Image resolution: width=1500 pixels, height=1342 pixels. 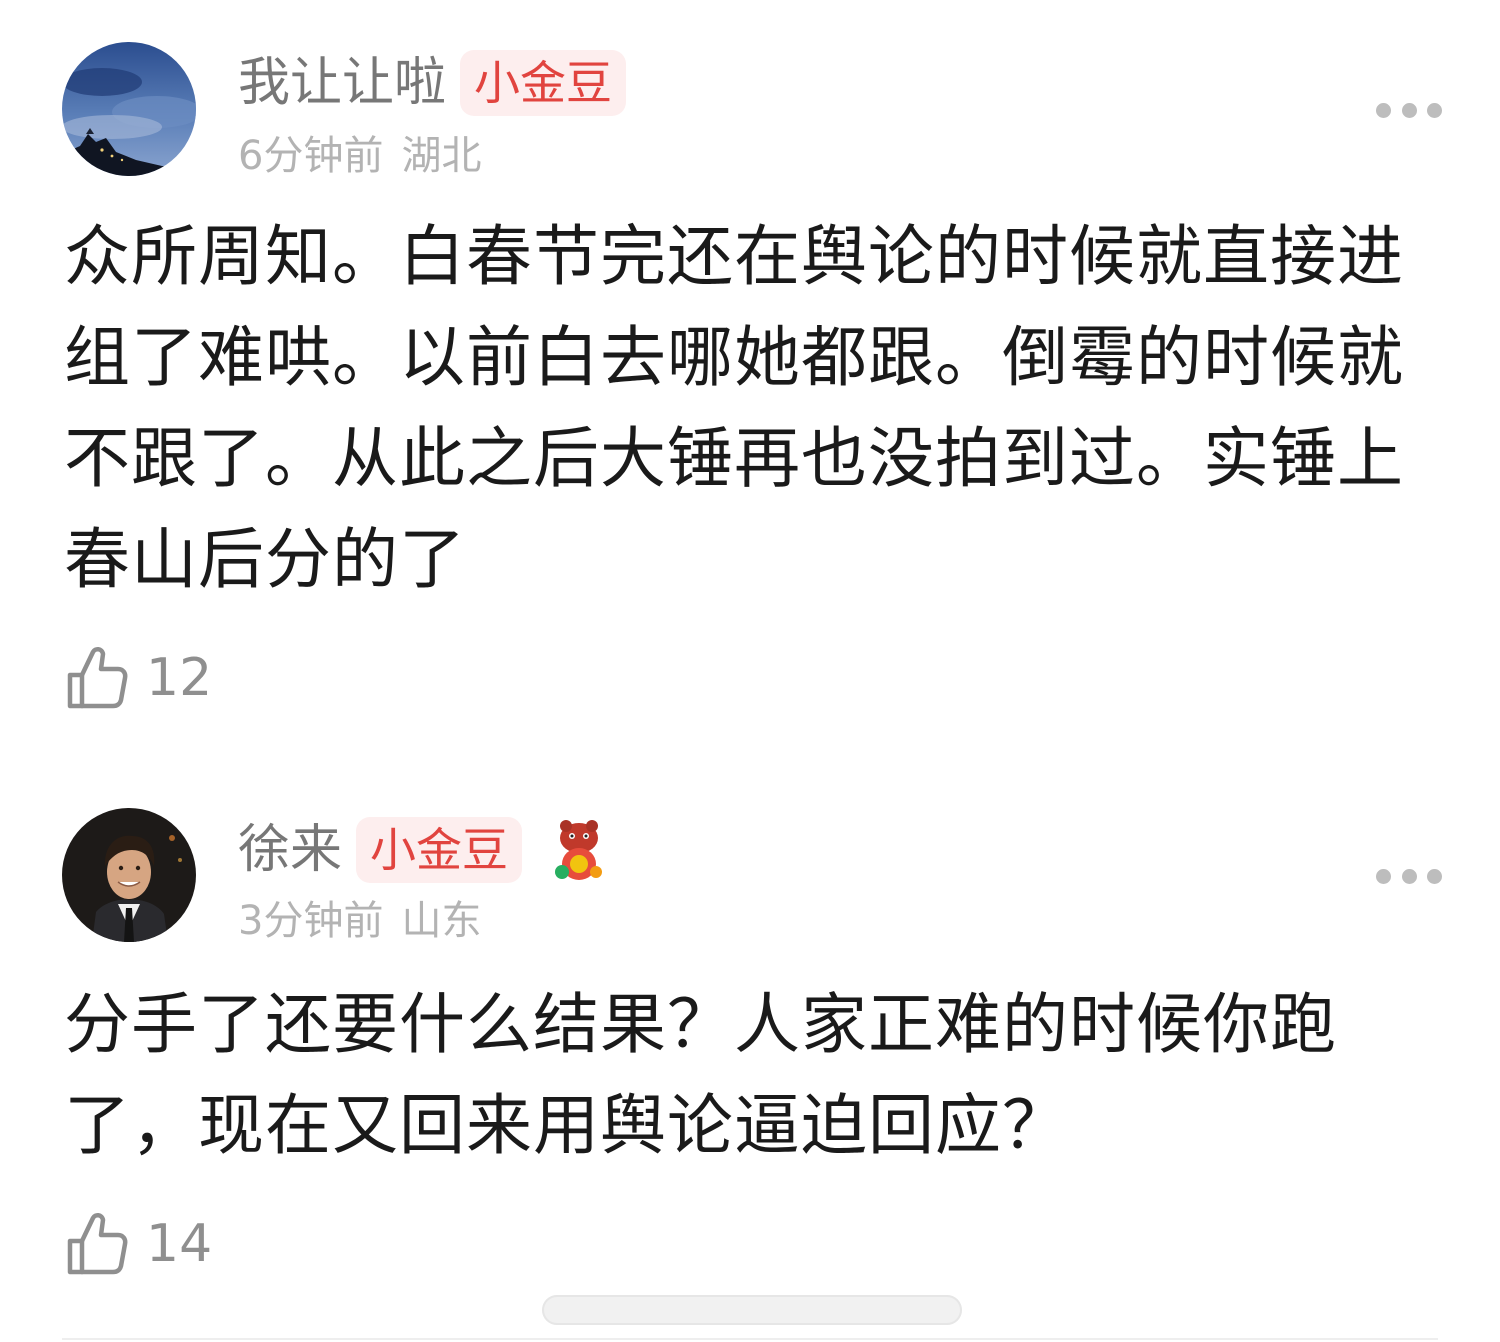 What do you see at coordinates (750, 1339) in the screenshot?
I see `divider` at bounding box center [750, 1339].